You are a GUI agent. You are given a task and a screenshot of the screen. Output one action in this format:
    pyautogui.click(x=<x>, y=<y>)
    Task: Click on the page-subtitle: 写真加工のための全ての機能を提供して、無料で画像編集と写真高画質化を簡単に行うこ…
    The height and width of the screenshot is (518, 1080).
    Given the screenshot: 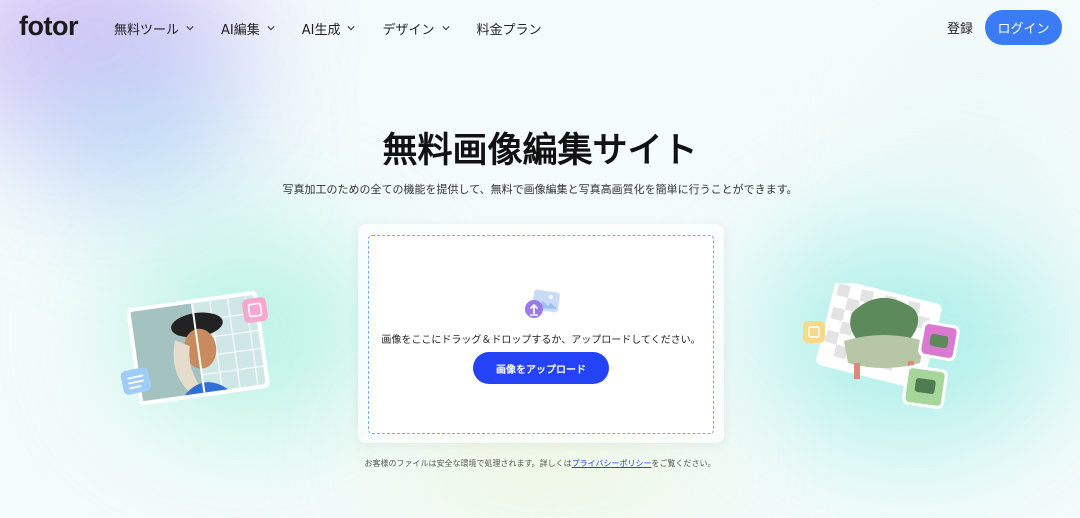 What is the action you would take?
    pyautogui.click(x=540, y=189)
    